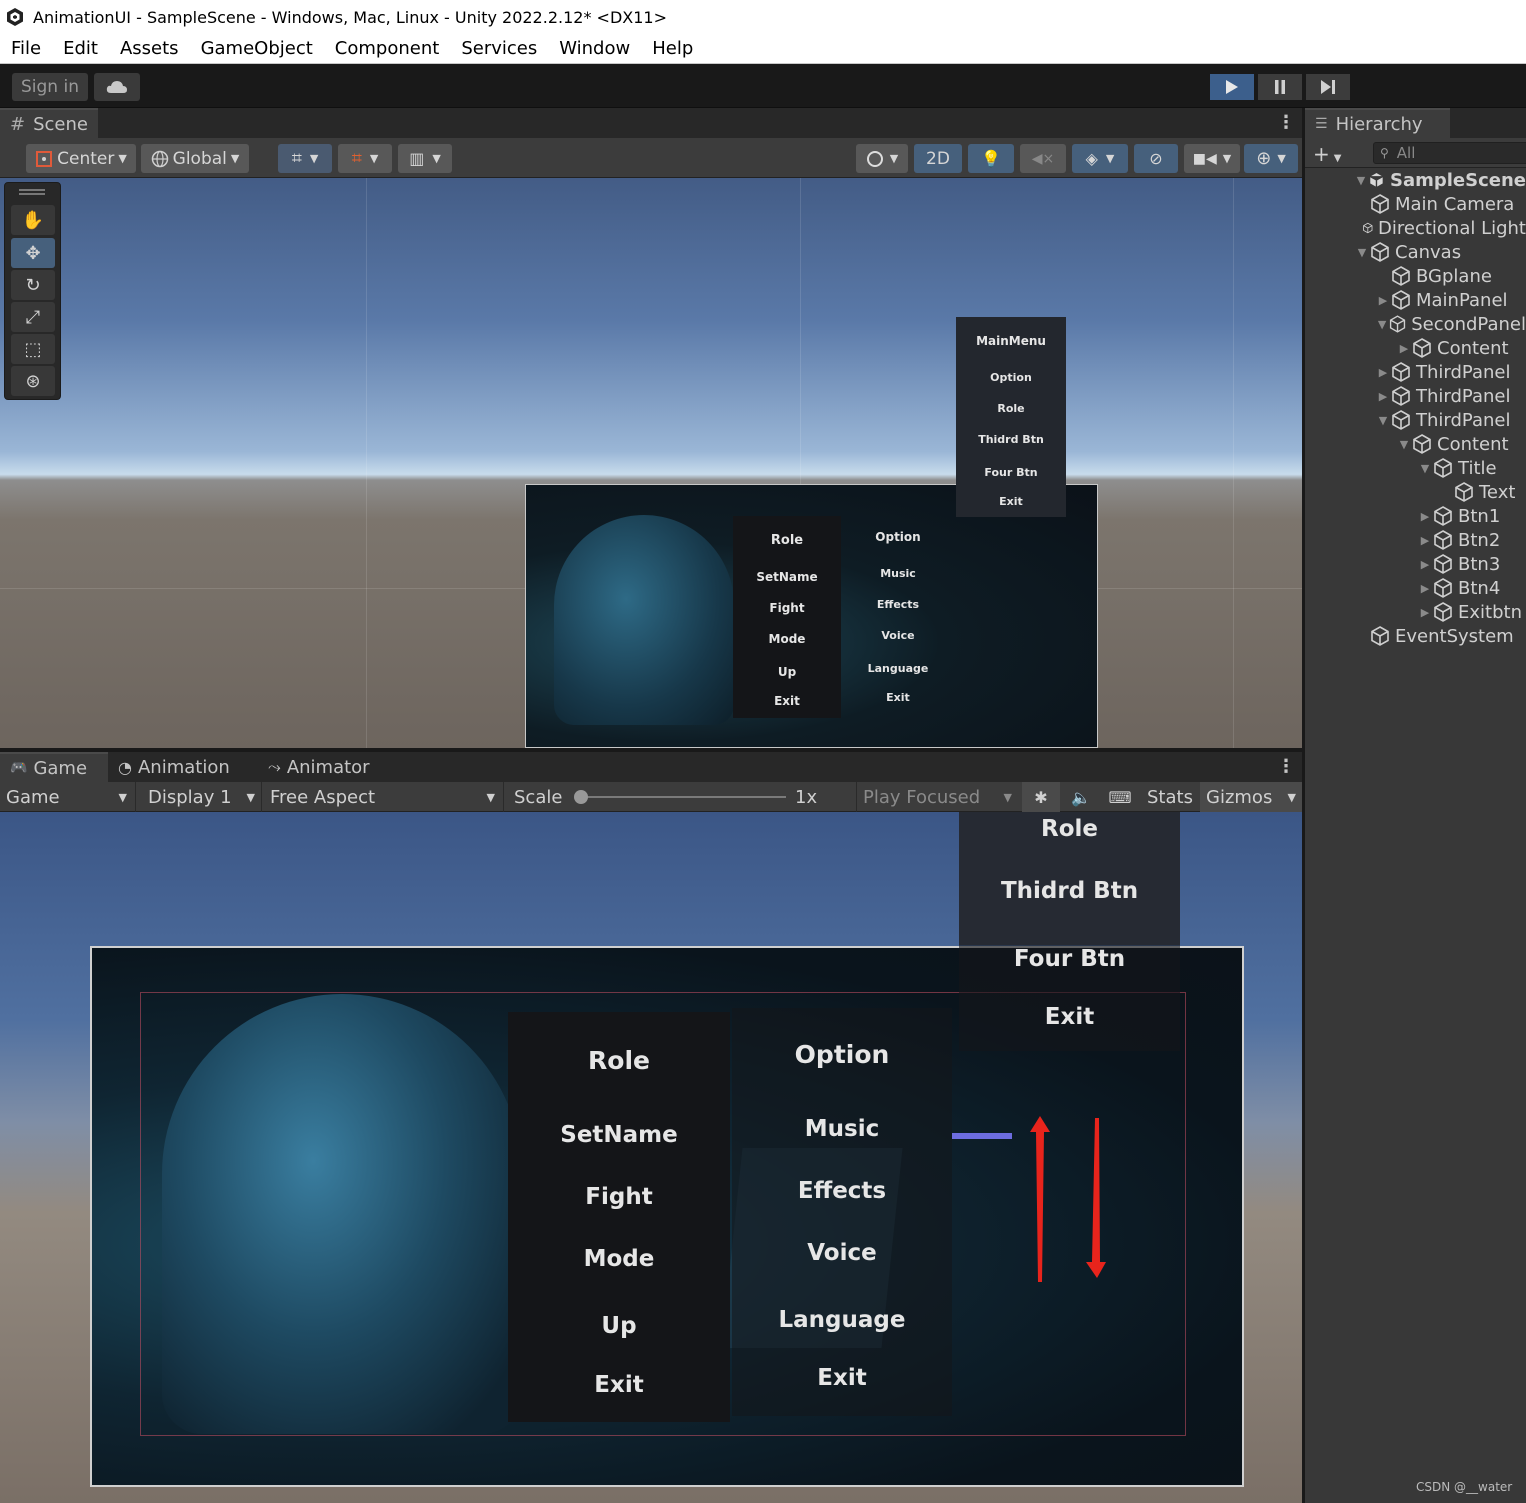  I want to click on hierarchy-row: ▶ Btn4, so click(1415, 588).